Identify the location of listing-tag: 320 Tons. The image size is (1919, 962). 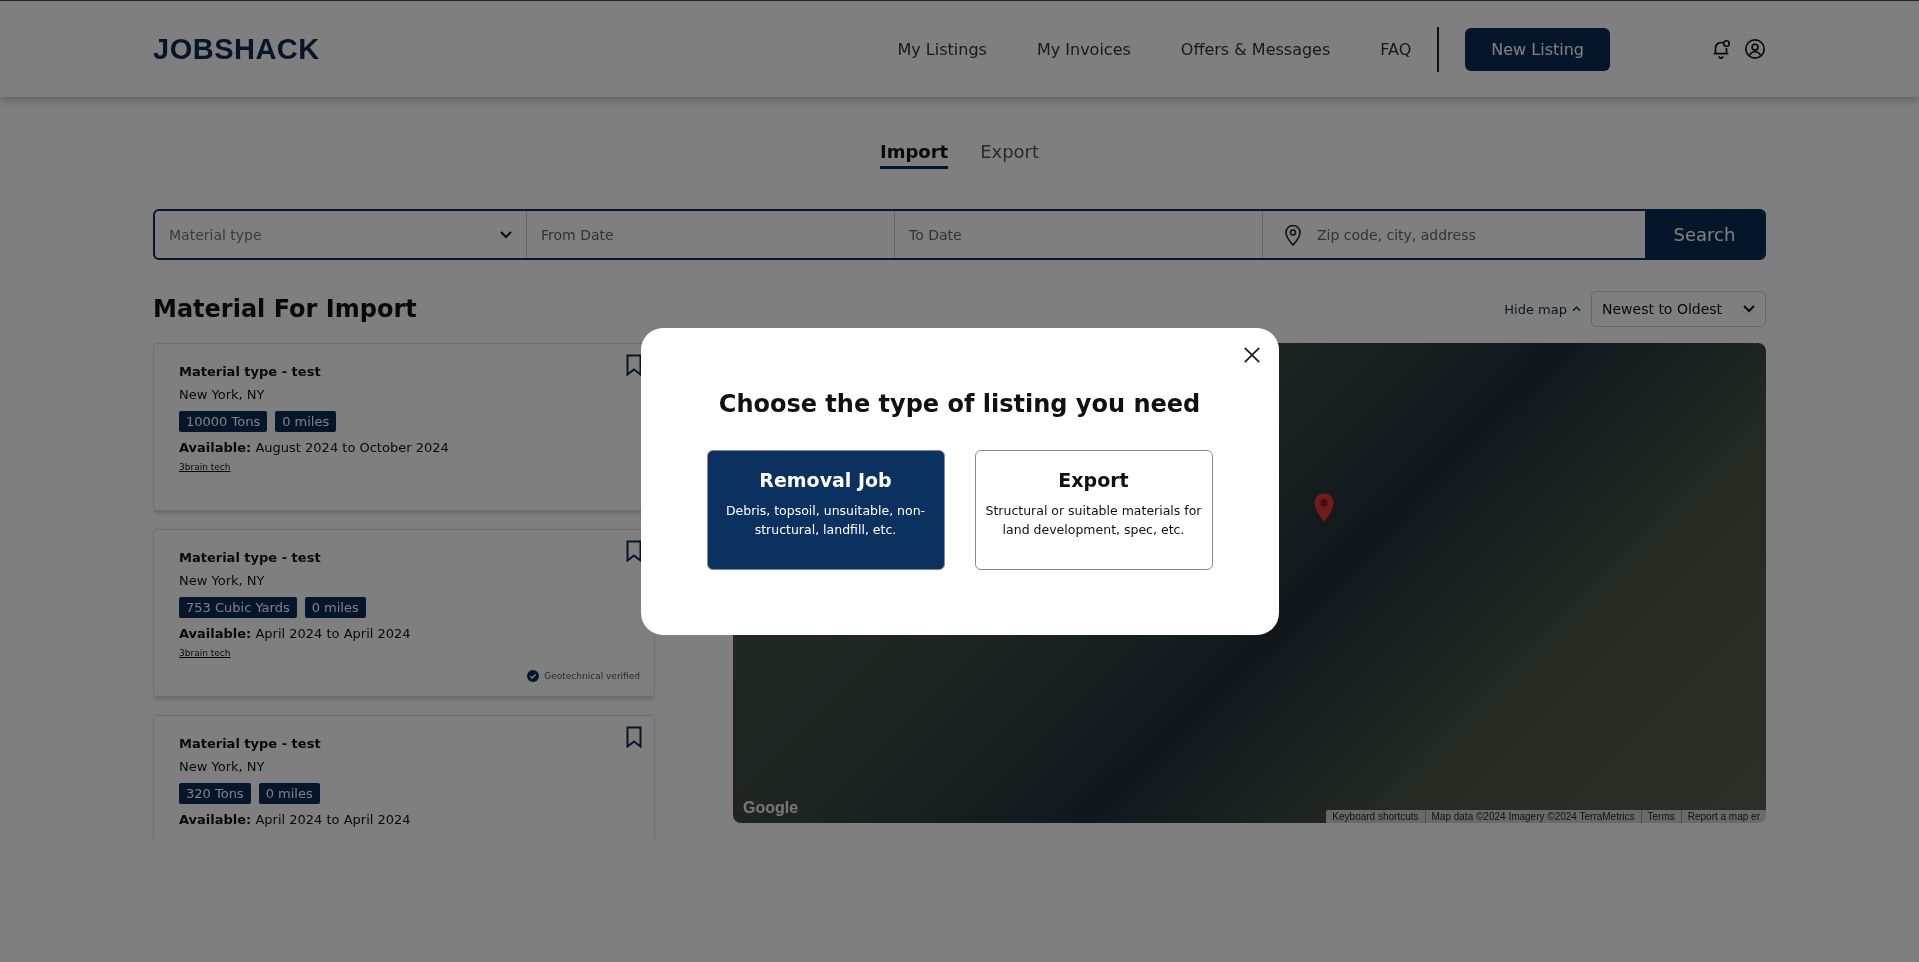
(215, 793).